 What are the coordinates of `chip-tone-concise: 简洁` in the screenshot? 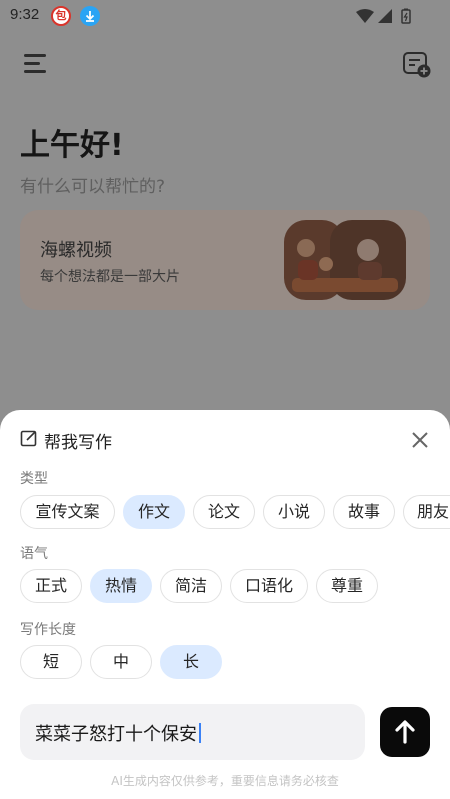 It's located at (191, 586).